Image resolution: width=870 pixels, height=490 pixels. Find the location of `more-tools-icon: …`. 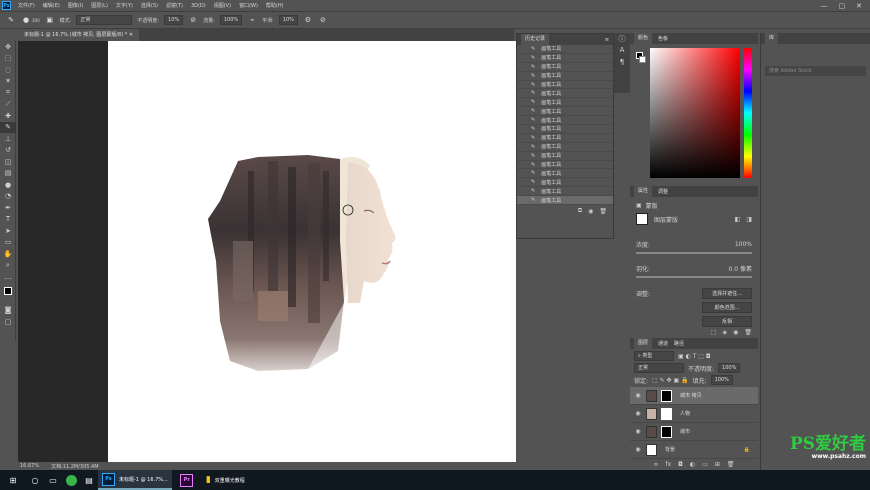

more-tools-icon: … is located at coordinates (8, 277).